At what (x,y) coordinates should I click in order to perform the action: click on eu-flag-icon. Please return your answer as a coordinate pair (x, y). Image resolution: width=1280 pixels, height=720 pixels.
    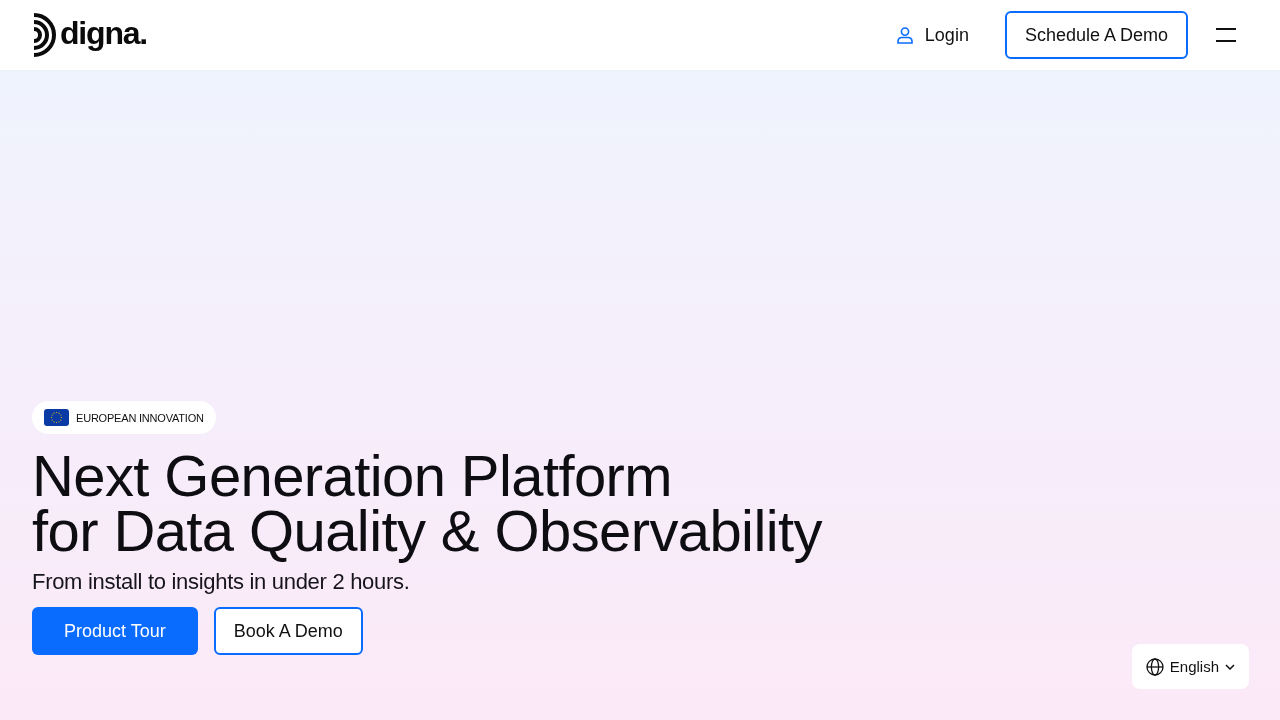
    Looking at the image, I should click on (56, 417).